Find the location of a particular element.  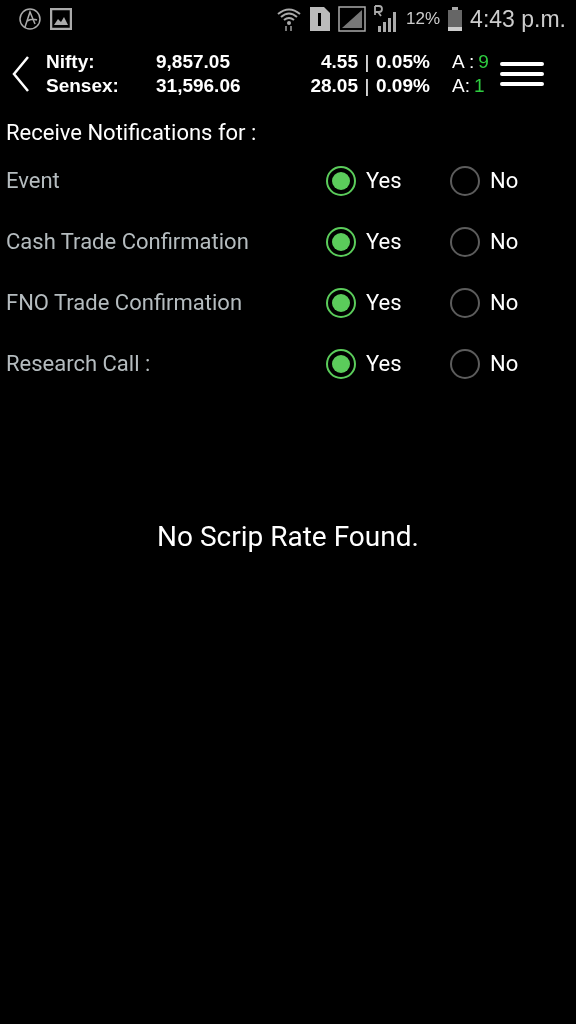

clock-time: 4:43 p.m. is located at coordinates (518, 19).